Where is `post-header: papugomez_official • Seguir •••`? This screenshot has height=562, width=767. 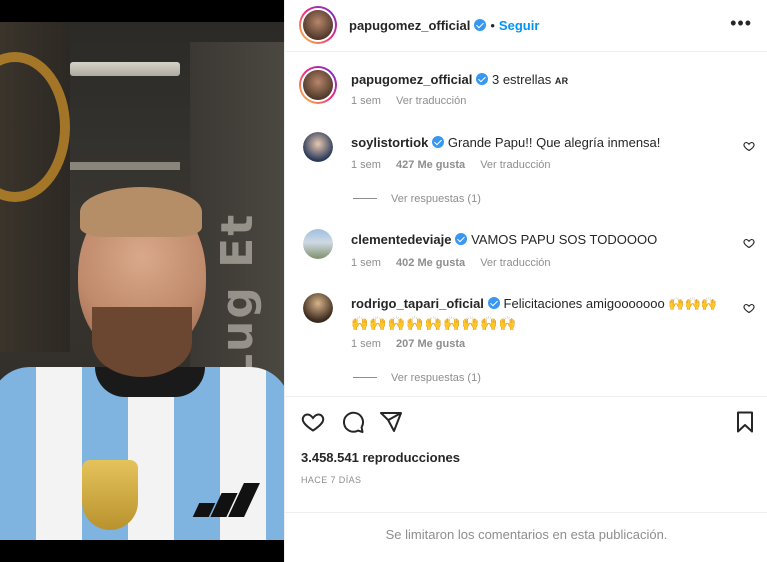
post-header: papugomez_official • Seguir ••• is located at coordinates (526, 26).